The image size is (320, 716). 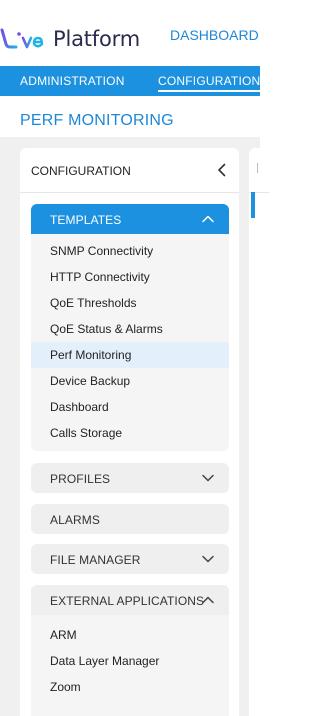 What do you see at coordinates (257, 168) in the screenshot?
I see `details-panel-title-fragment` at bounding box center [257, 168].